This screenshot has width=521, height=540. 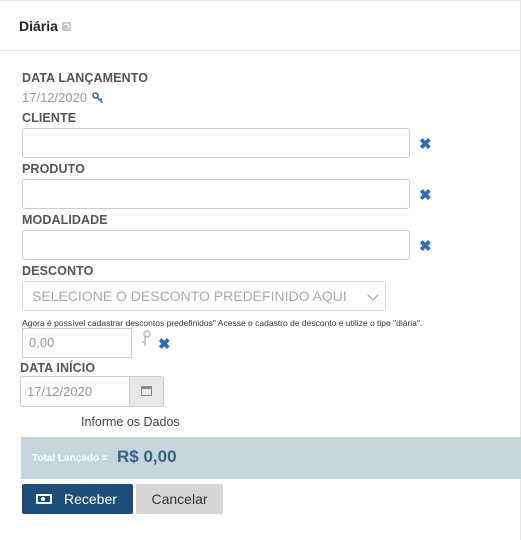 What do you see at coordinates (145, 339) in the screenshot?
I see `percent-key-icon` at bounding box center [145, 339].